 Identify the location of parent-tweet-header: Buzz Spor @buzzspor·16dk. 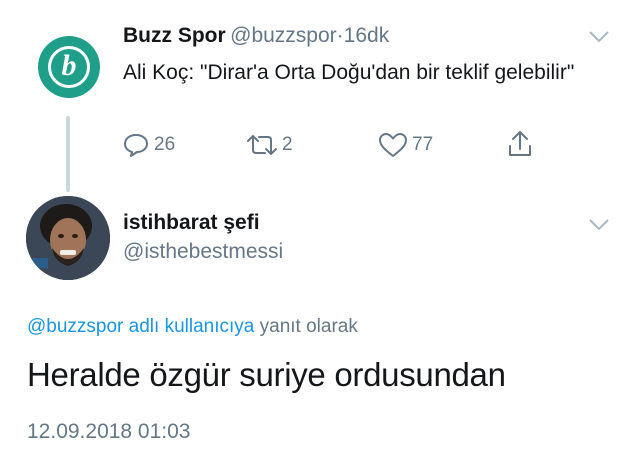
(256, 36).